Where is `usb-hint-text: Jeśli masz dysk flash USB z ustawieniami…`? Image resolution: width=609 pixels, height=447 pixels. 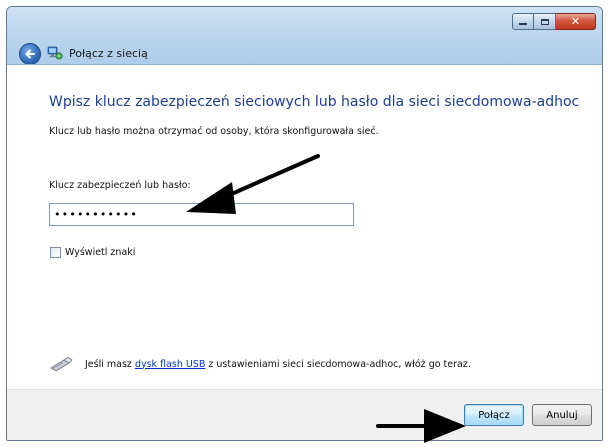 usb-hint-text: Jeśli masz dysk flash USB z ustawieniami… is located at coordinates (278, 364).